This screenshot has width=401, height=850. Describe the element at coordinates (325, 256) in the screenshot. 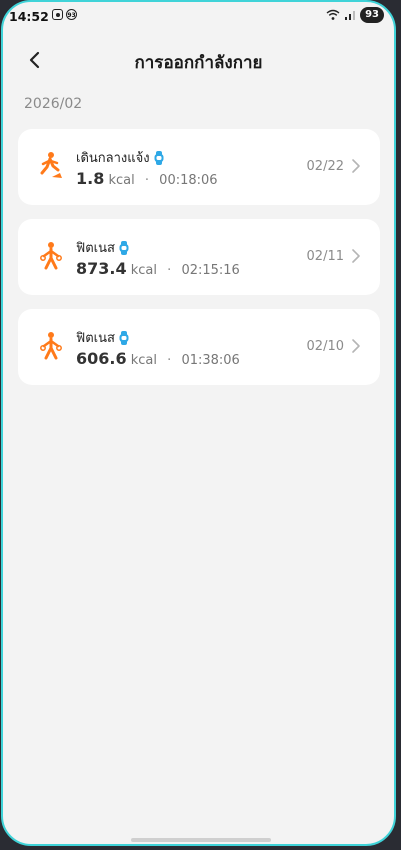

I see `workout-date: 02/11` at that location.